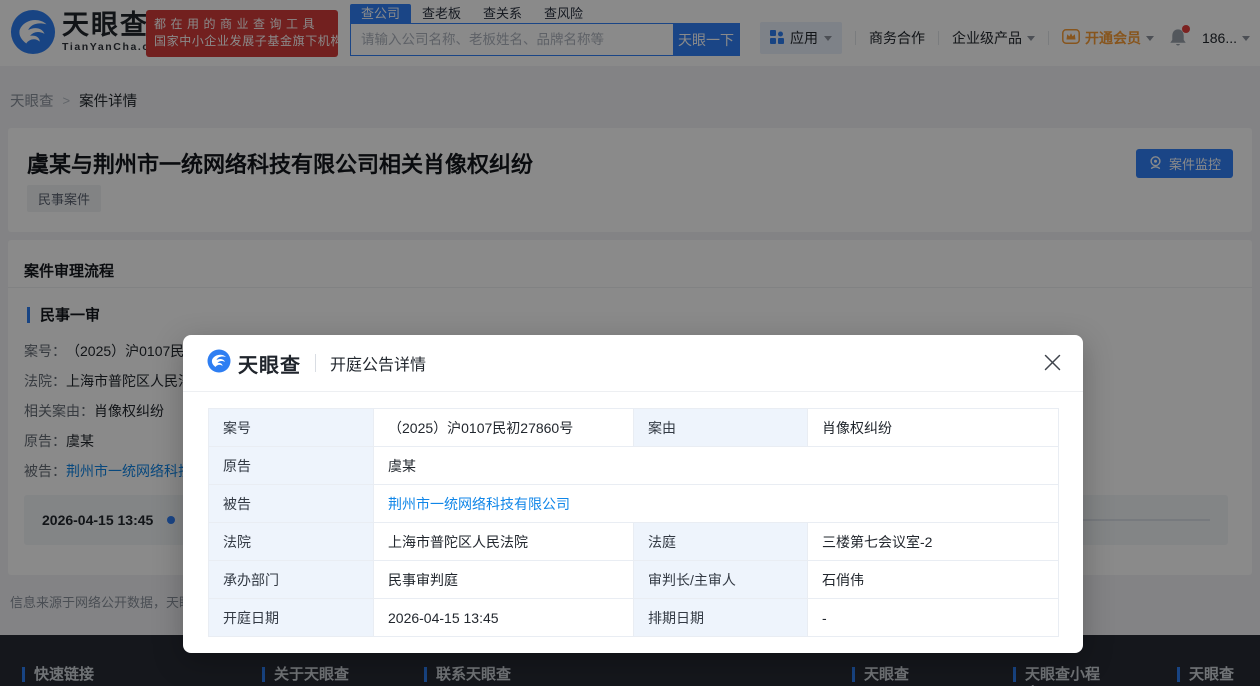 The width and height of the screenshot is (1260, 686). What do you see at coordinates (503, 579) in the screenshot?
I see `cell-value: 民事审判庭` at bounding box center [503, 579].